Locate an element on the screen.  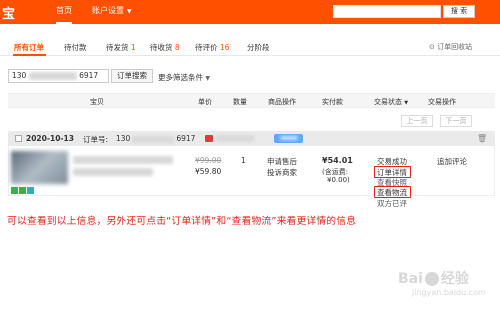
instruction-caption: 可以查看到以上信息，另外还可点击“订单详情”和“查看物流”来看更详情的信息 is located at coordinates (182, 221).